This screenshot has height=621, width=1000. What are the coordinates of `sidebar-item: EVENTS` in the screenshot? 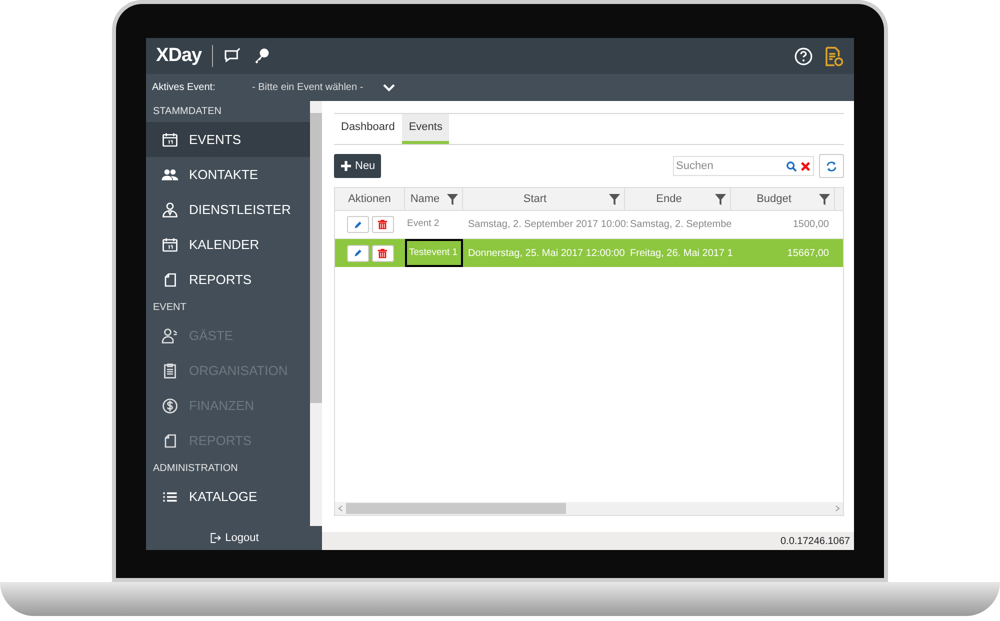 It's located at (228, 139).